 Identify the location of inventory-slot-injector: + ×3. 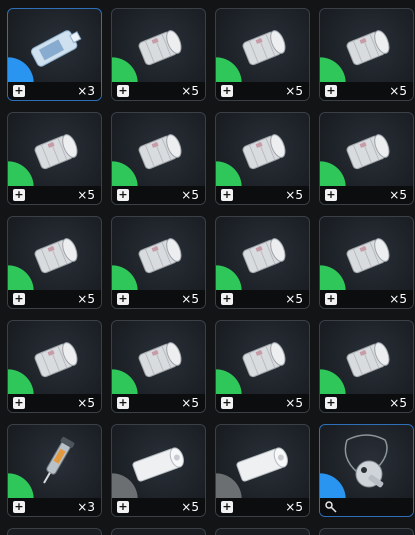
(54, 470).